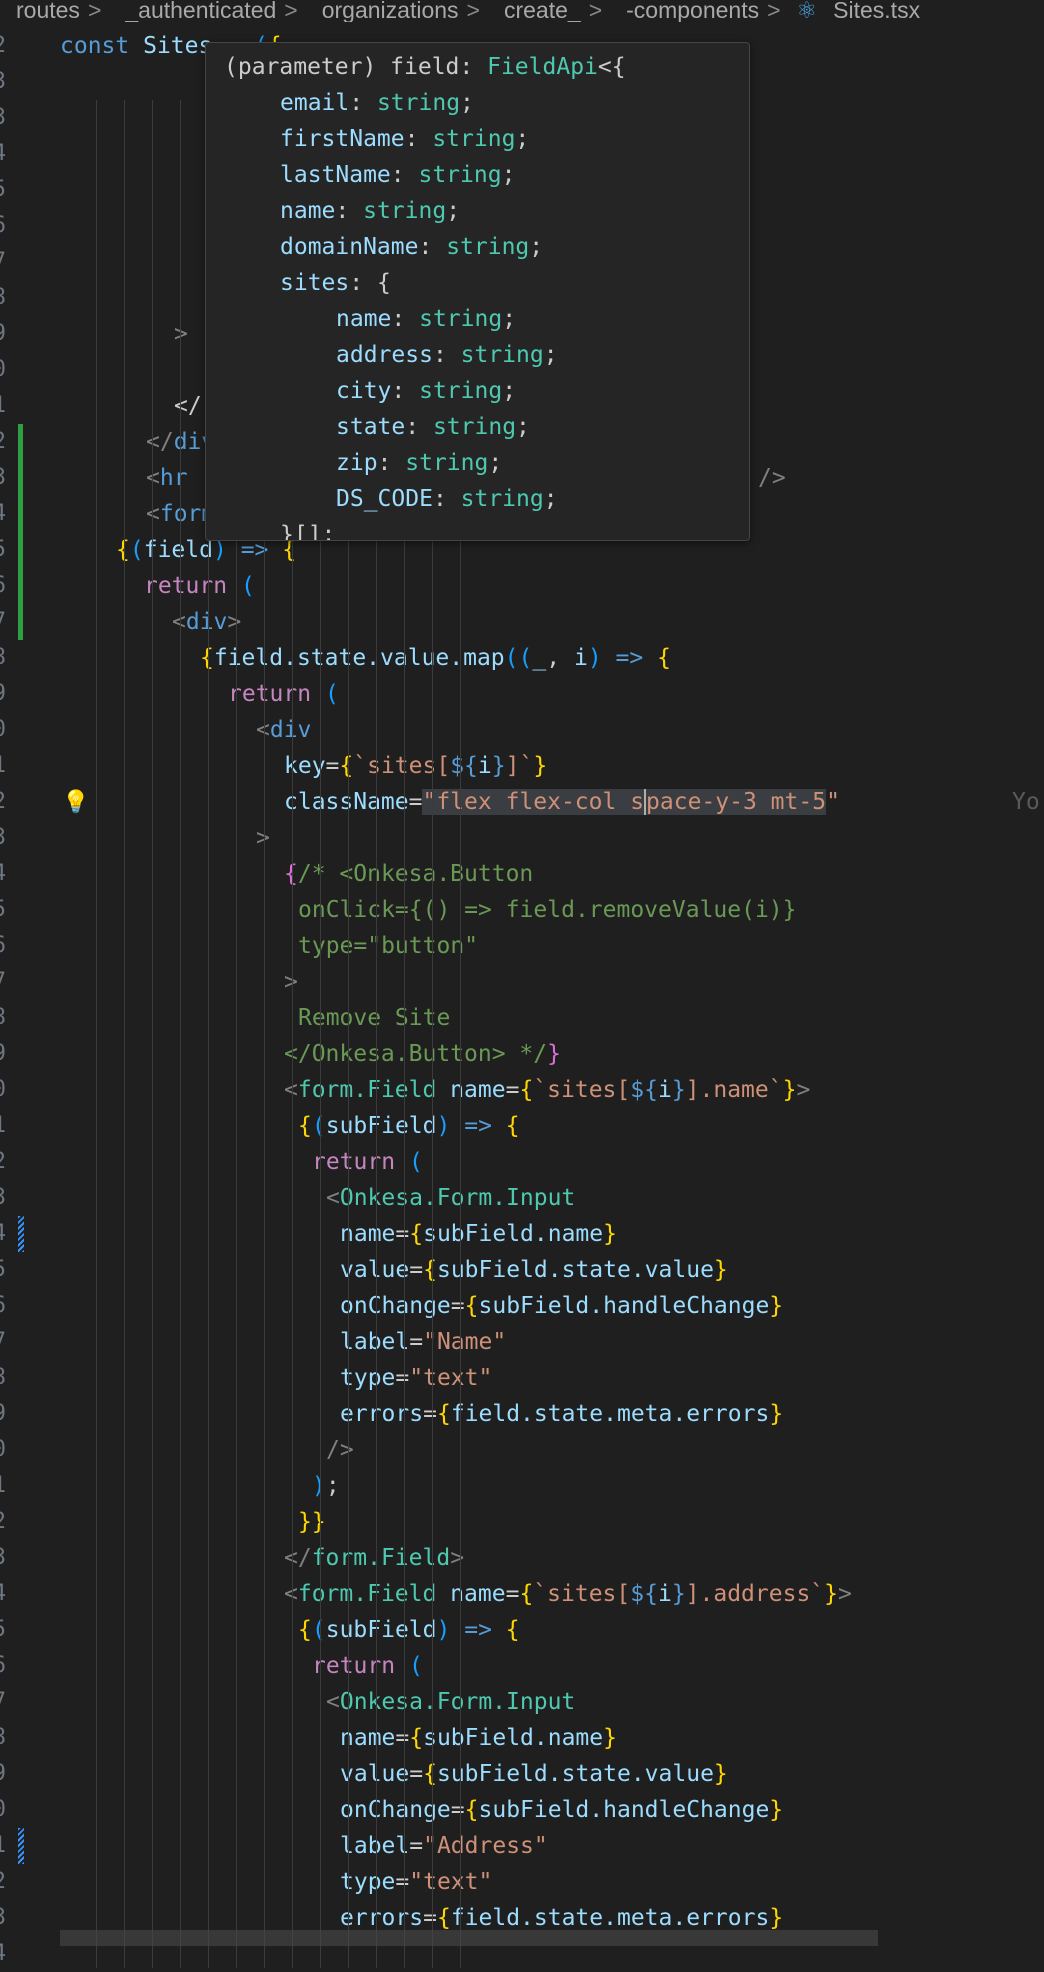 The height and width of the screenshot is (1972, 1044). Describe the element at coordinates (522, 1018) in the screenshot. I see `code-line: Remove Site` at that location.